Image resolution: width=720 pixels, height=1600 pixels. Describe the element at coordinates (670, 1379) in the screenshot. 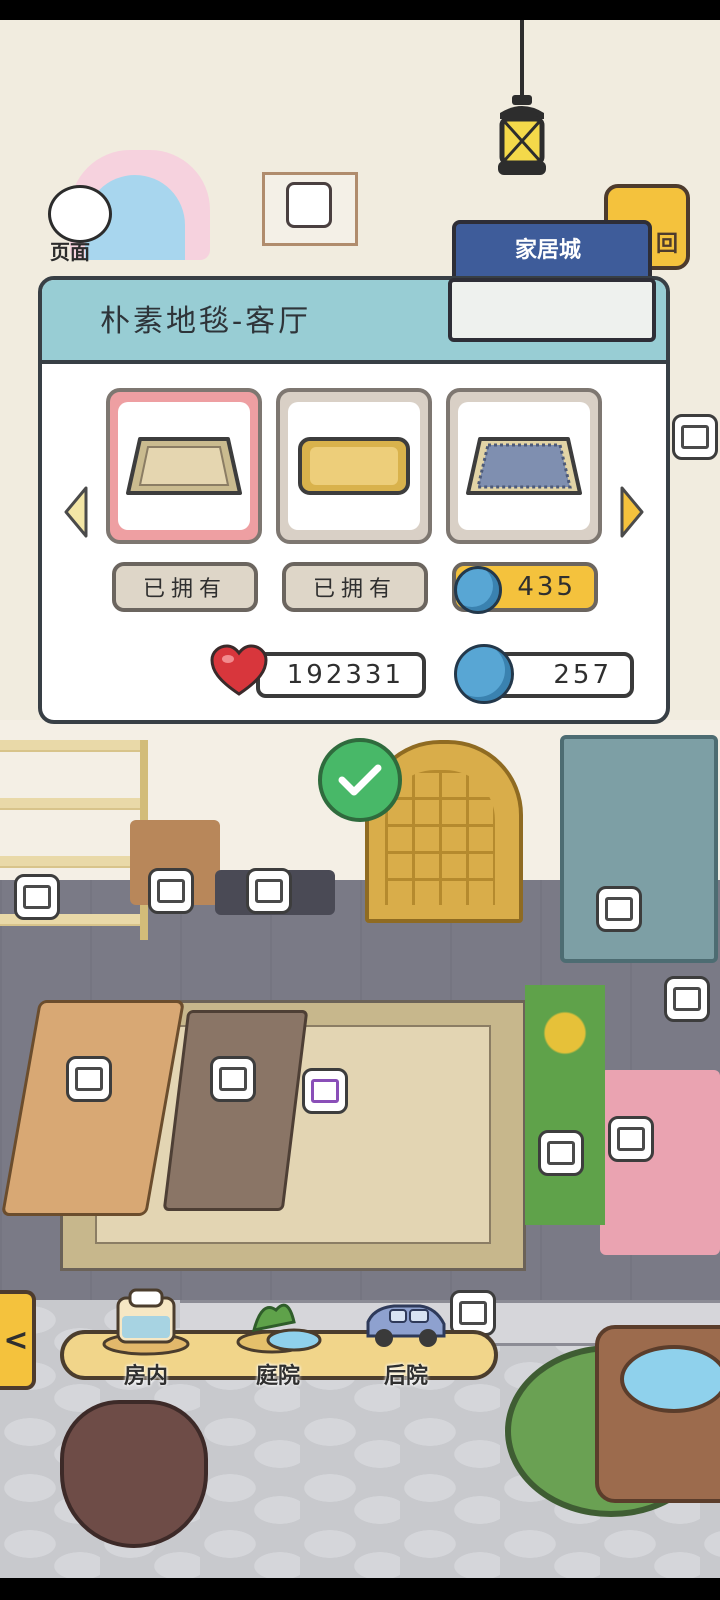

I see `bath-water` at that location.